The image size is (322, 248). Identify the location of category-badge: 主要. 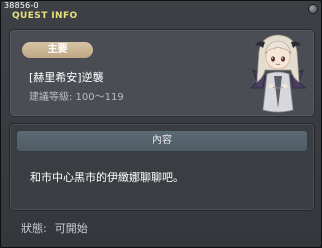
(57, 50).